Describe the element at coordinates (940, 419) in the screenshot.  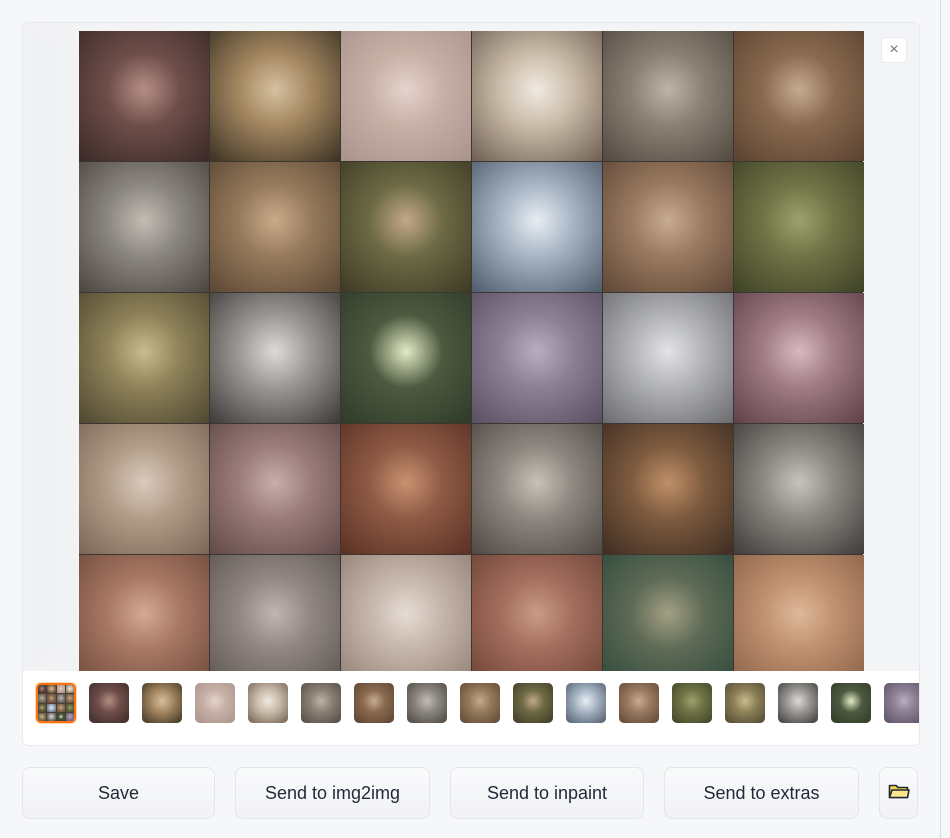
I see `page-right-divider` at that location.